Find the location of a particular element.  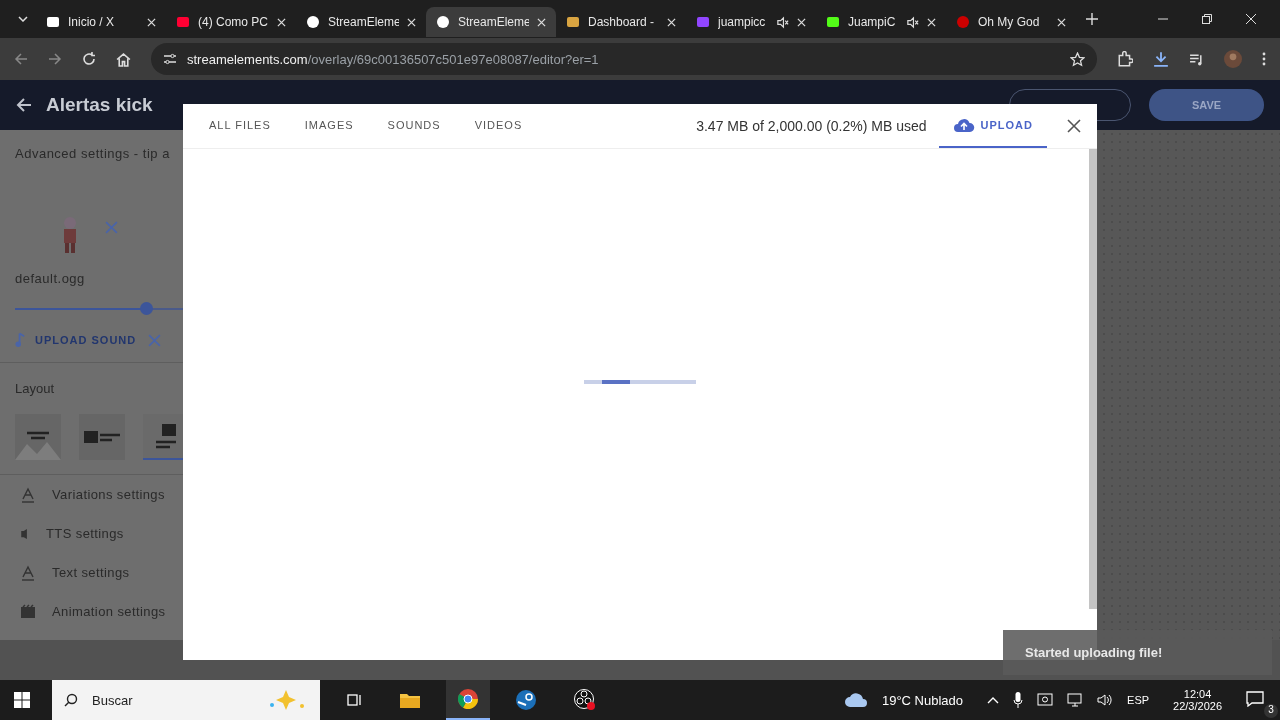

recorder-icon is located at coordinates (585, 700).